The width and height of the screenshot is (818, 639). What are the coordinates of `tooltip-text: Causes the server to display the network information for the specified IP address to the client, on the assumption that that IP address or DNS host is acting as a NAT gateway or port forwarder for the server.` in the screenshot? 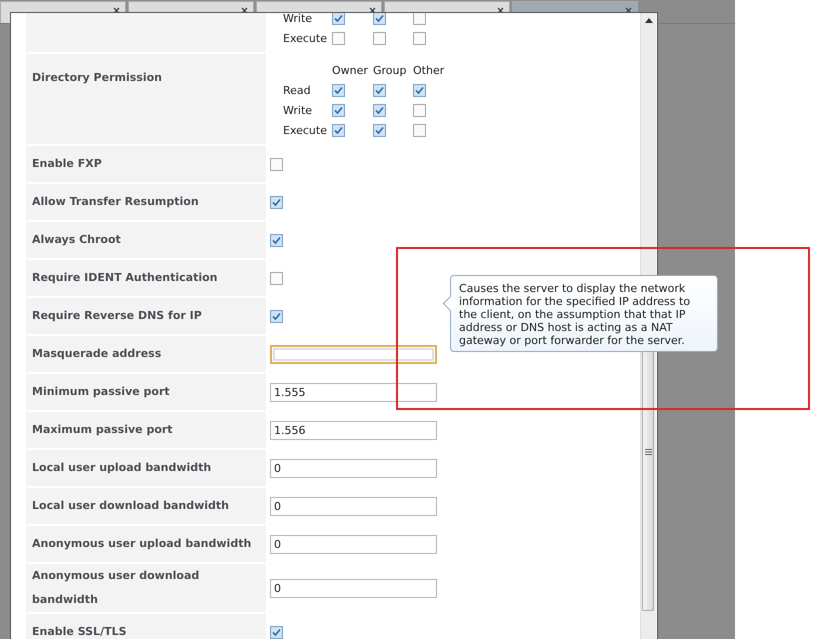 It's located at (575, 314).